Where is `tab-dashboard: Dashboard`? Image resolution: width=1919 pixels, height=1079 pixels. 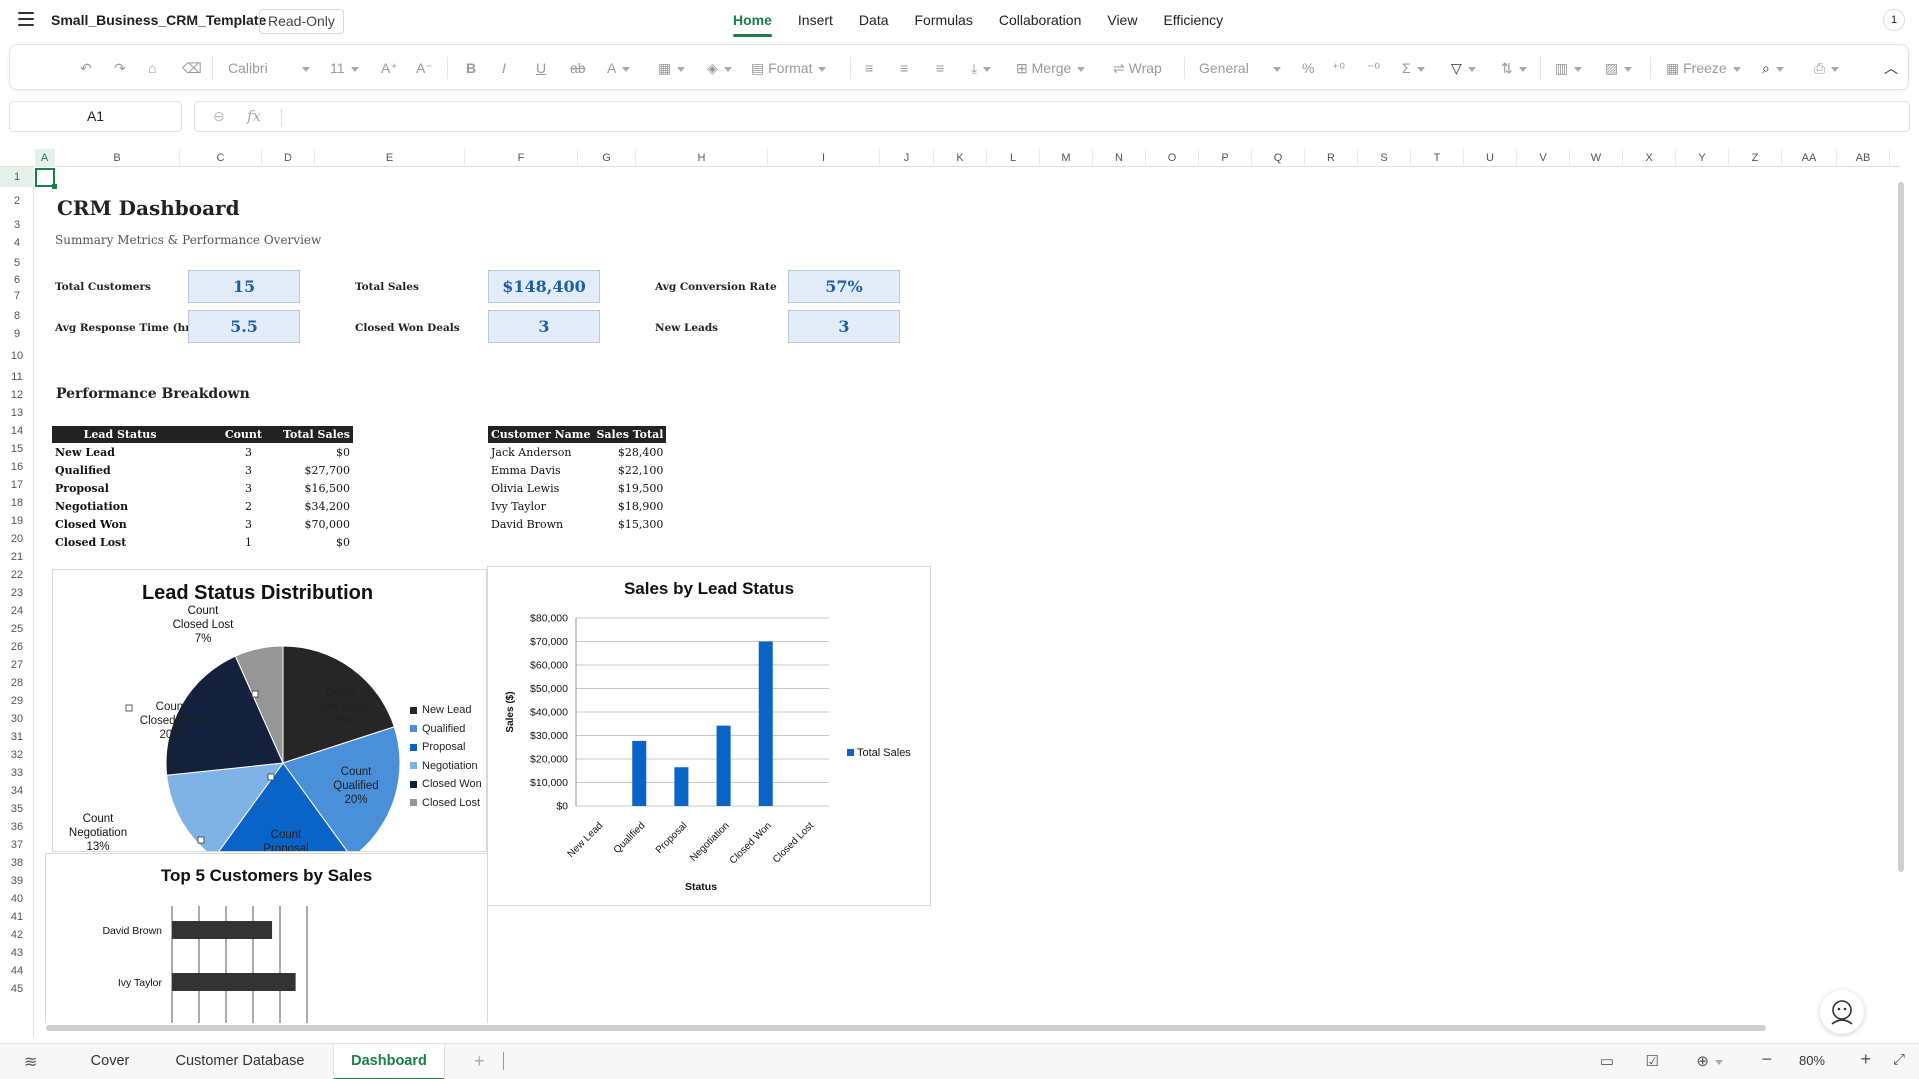
tab-dashboard: Dashboard is located at coordinates (389, 1061).